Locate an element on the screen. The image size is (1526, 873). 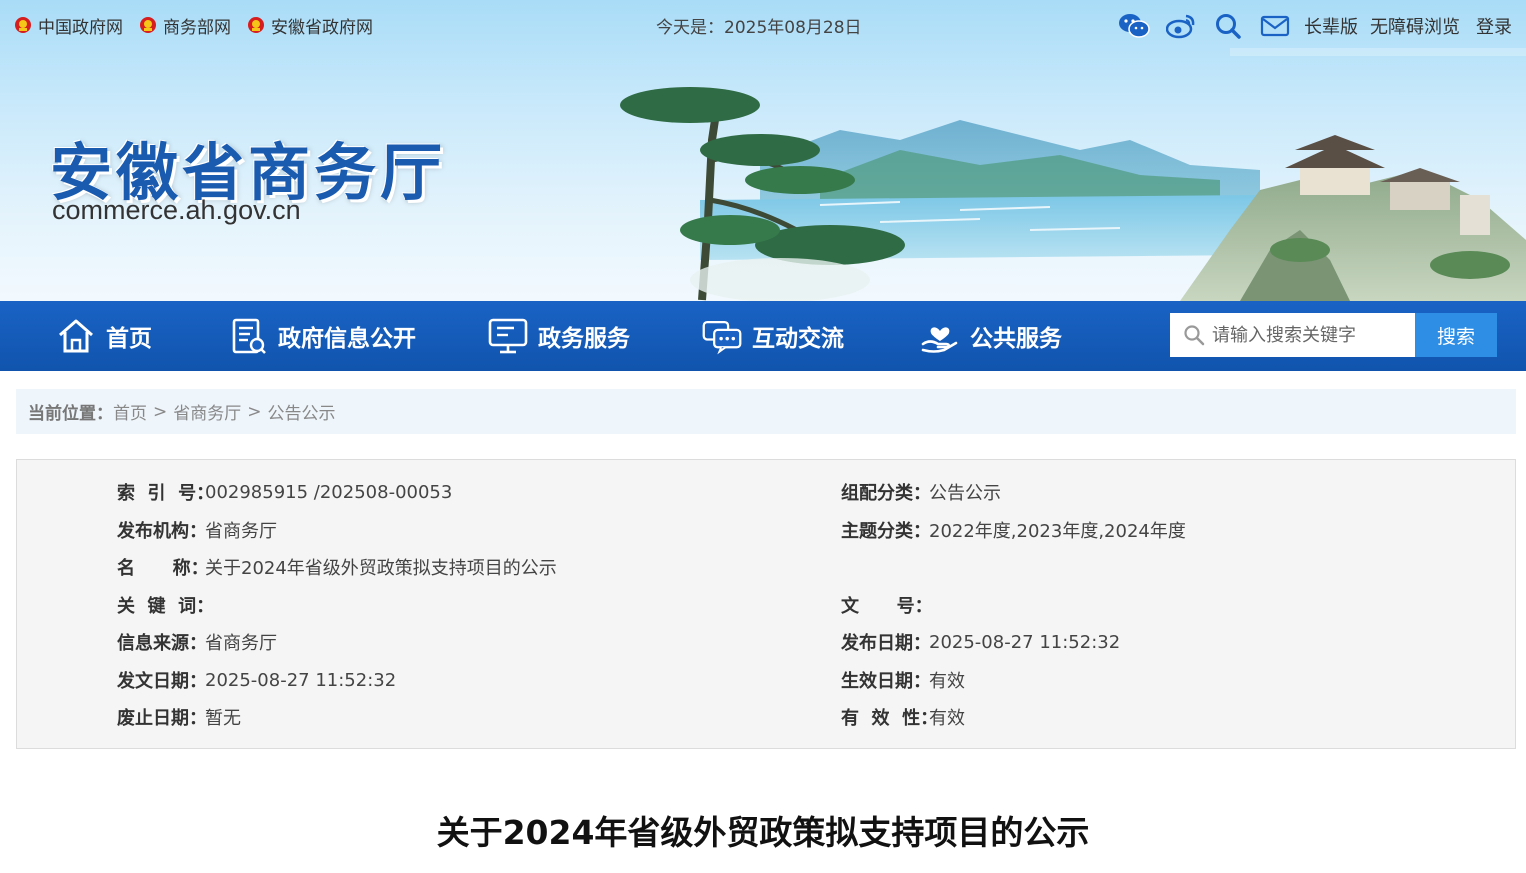
nav-item-gov-info: 政府信息公开 is located at coordinates (322, 336).